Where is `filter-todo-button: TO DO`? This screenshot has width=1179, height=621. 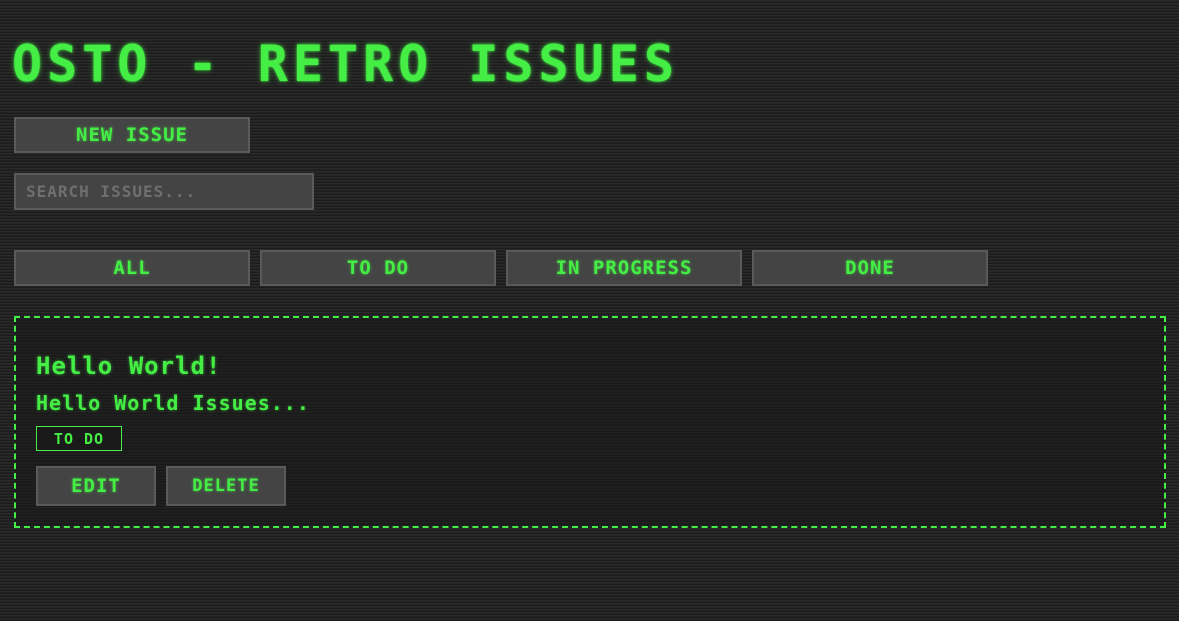 filter-todo-button: TO DO is located at coordinates (378, 268).